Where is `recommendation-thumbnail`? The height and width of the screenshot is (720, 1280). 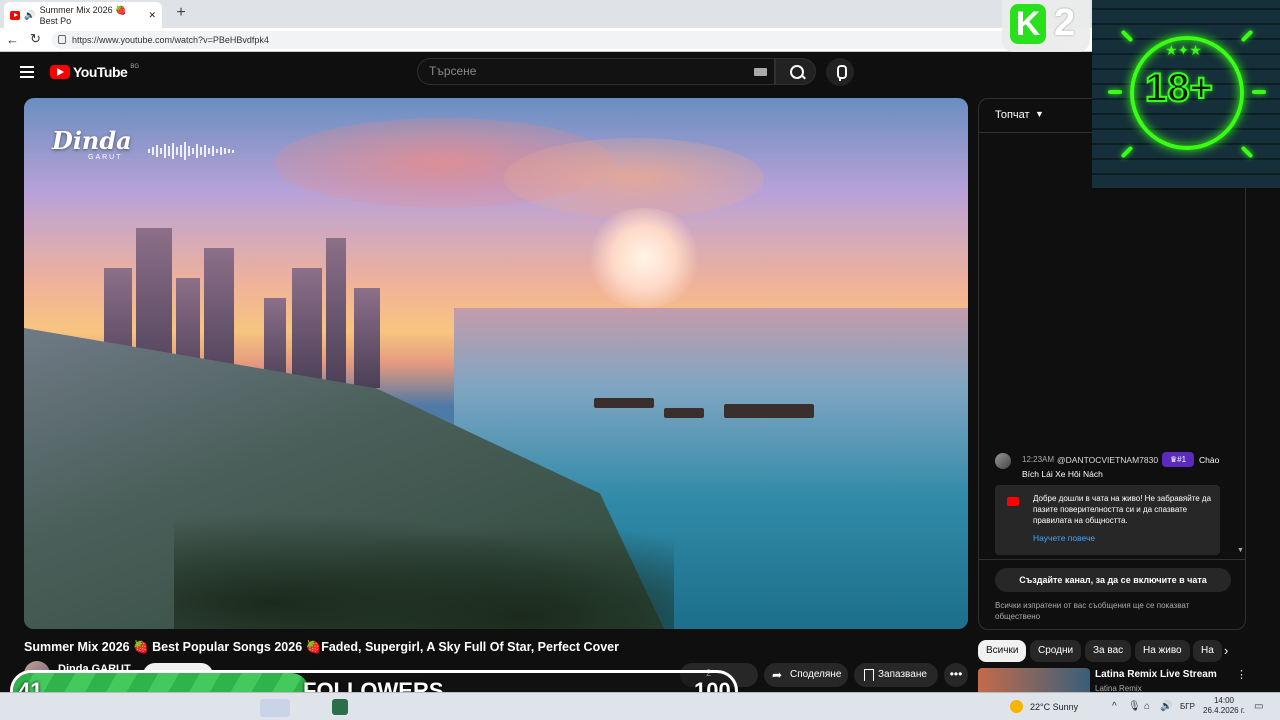 recommendation-thumbnail is located at coordinates (1034, 680).